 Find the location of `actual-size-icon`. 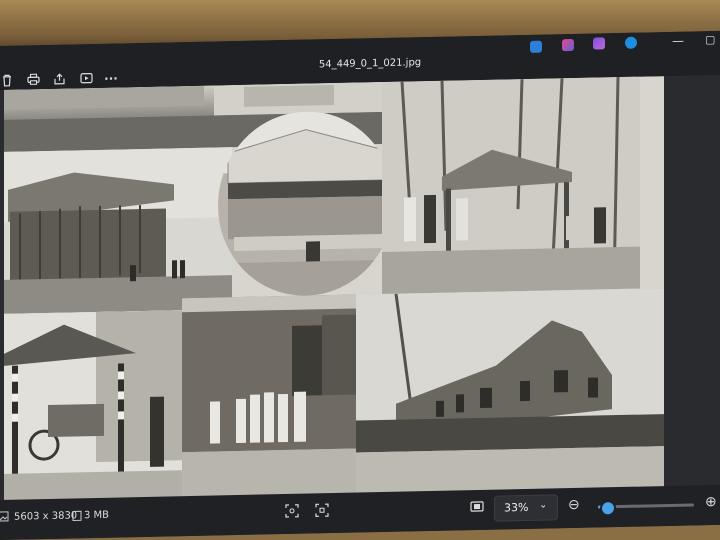

actual-size-icon is located at coordinates (322, 511).